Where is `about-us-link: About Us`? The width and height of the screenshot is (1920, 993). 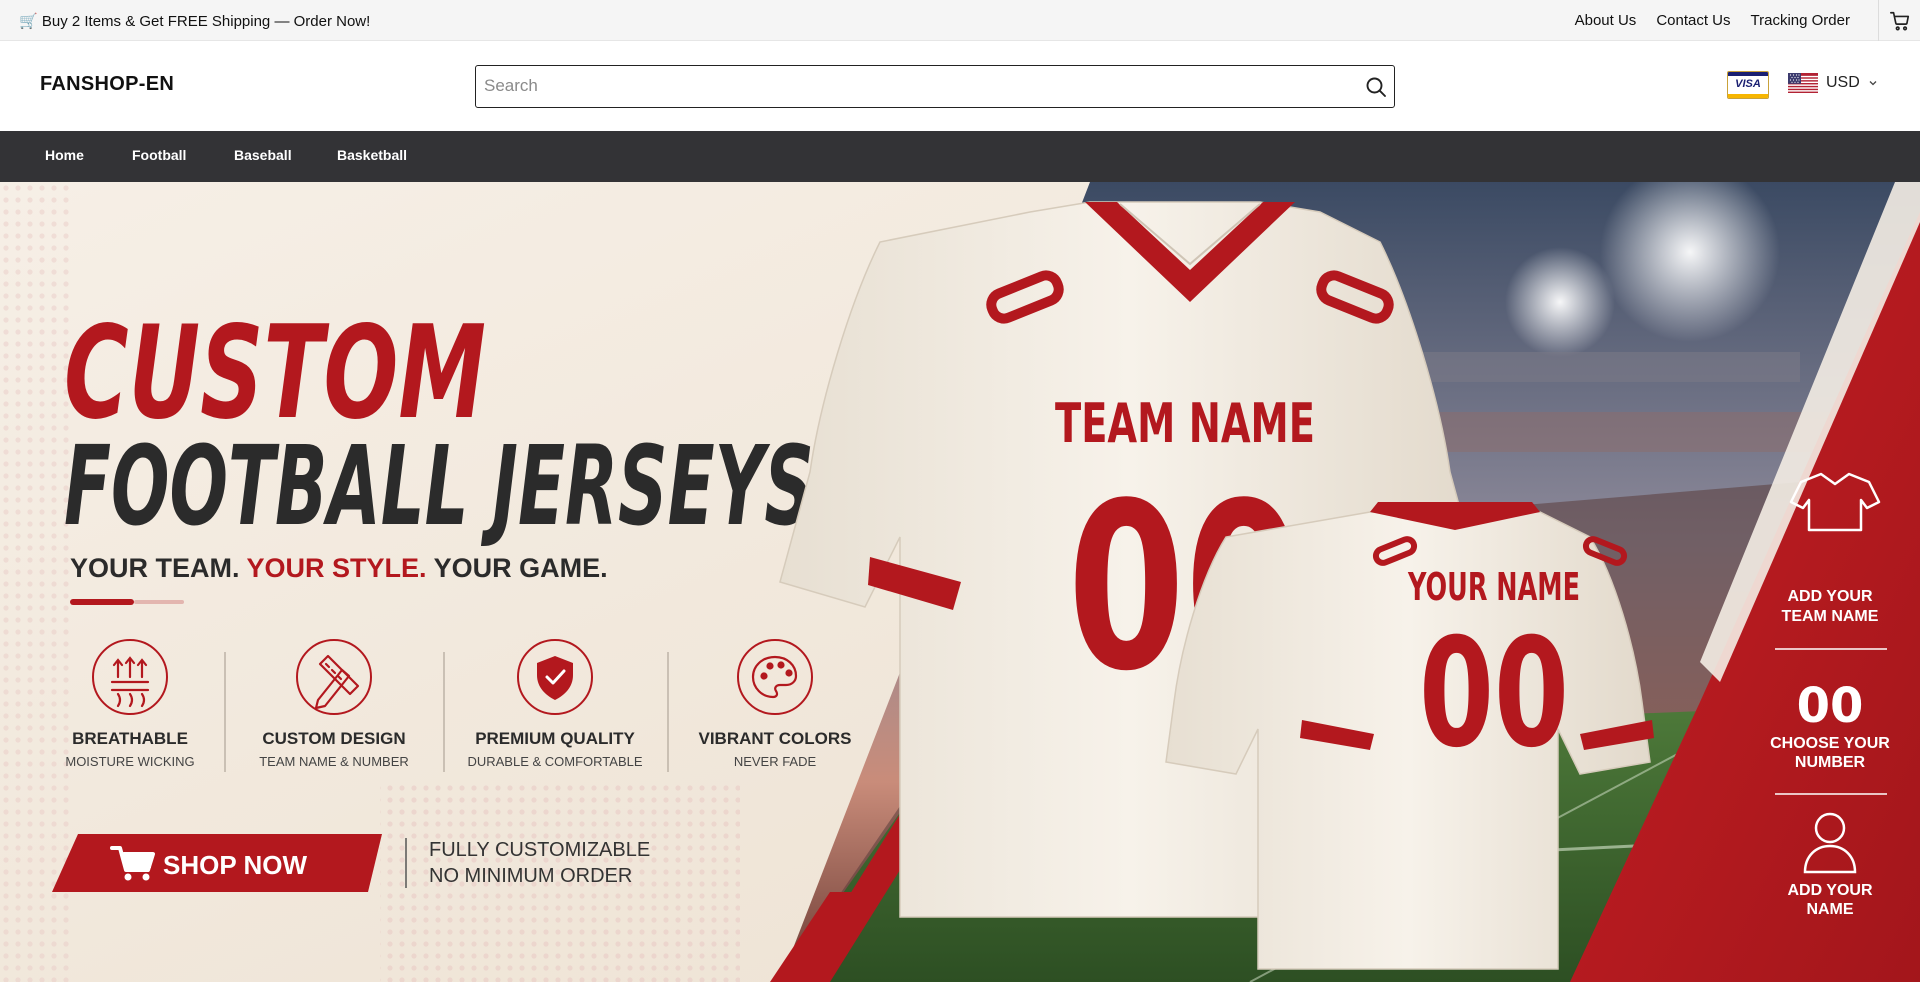
about-us-link: About Us is located at coordinates (1606, 20).